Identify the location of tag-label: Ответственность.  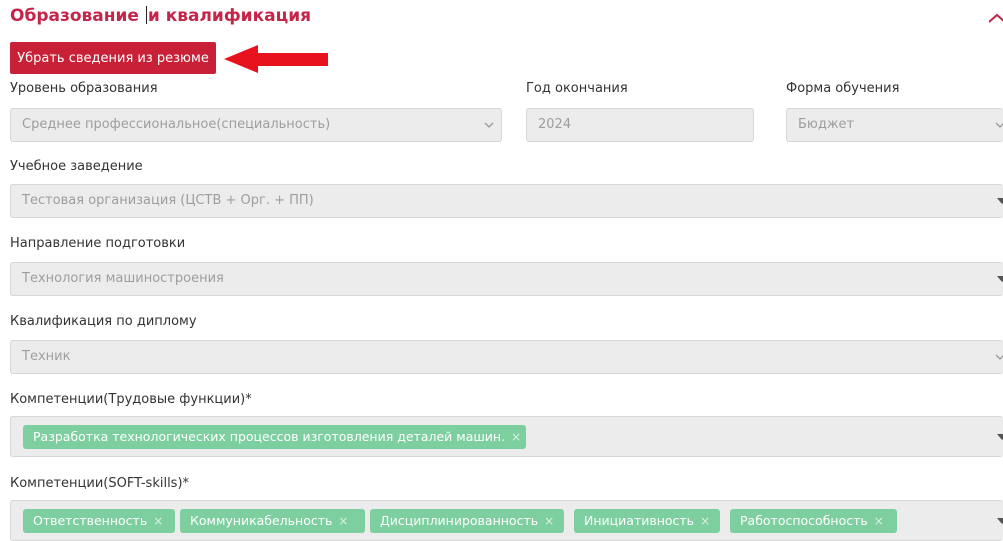
(90, 520).